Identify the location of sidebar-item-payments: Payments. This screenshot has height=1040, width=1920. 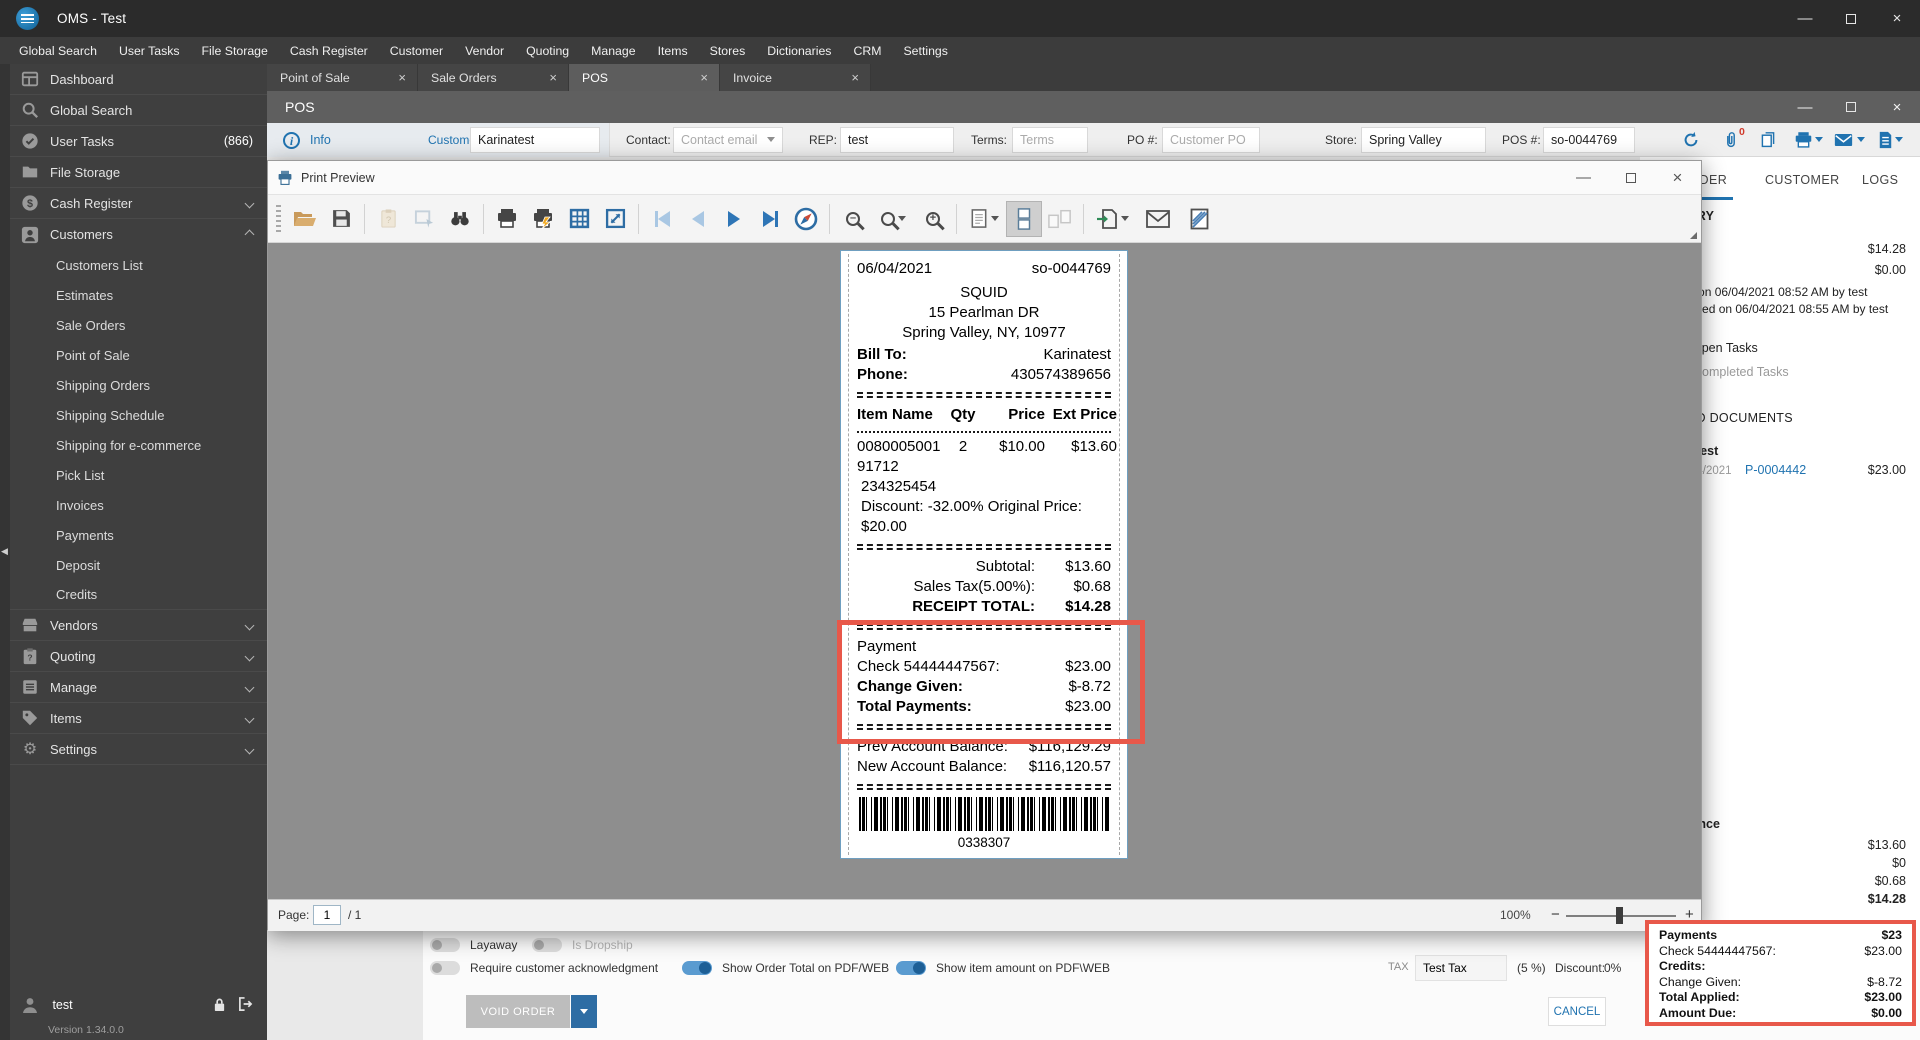
(138, 535).